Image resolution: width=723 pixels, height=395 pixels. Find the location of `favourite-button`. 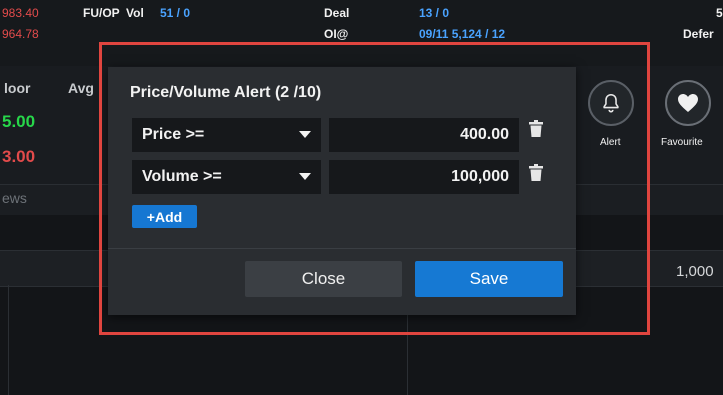

favourite-button is located at coordinates (688, 103).